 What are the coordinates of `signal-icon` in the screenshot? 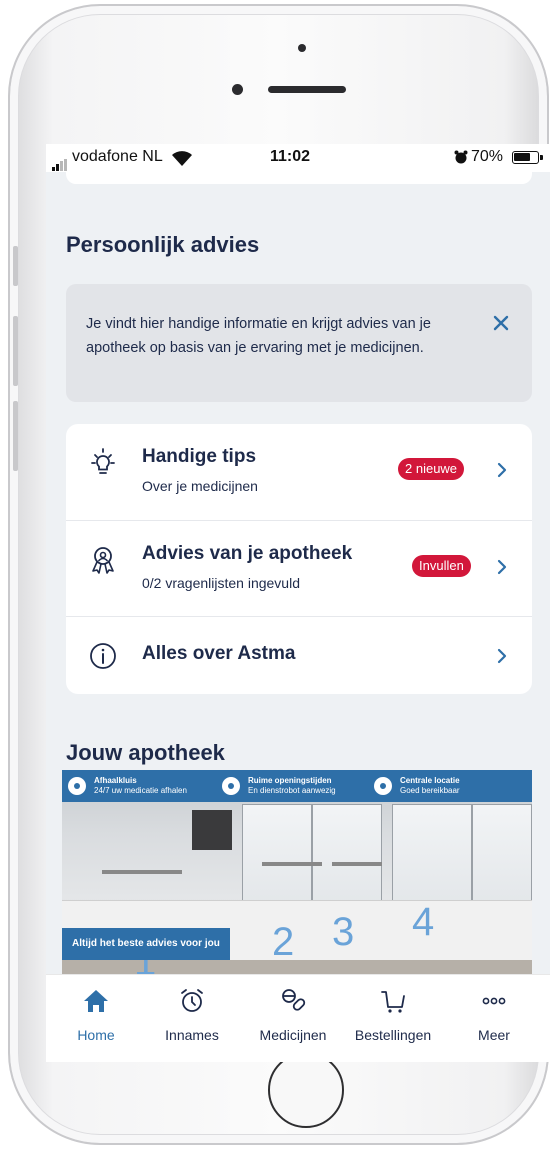 It's located at (60, 162).